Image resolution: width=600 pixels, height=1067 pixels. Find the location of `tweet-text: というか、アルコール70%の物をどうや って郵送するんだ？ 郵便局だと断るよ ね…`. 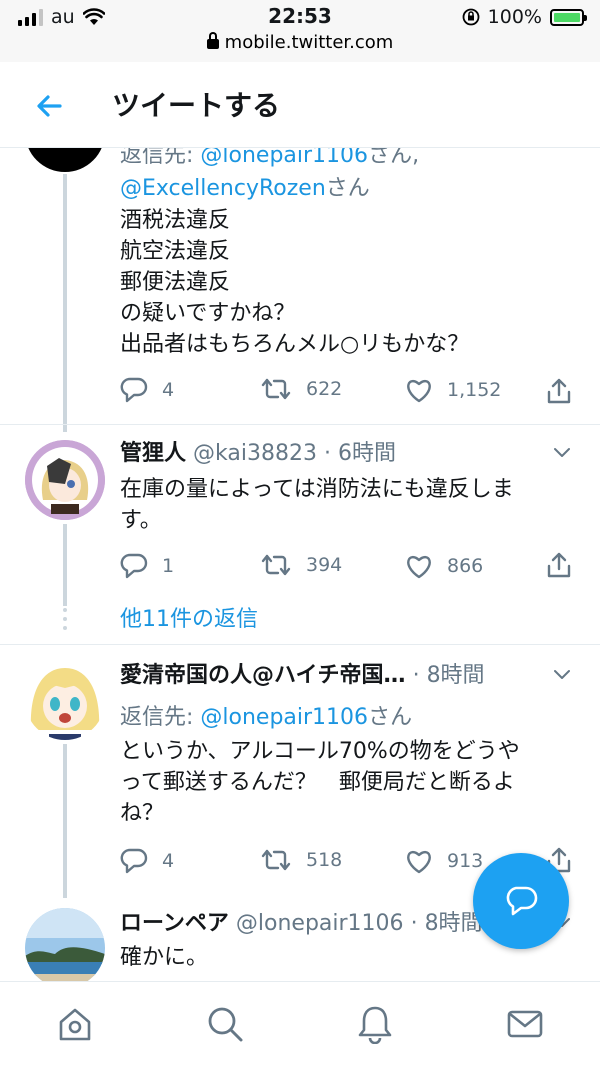

tweet-text: というか、アルコール70%の物をどうや って郵送するんだ？ 郵便局だと断るよ ね… is located at coordinates (320, 782).